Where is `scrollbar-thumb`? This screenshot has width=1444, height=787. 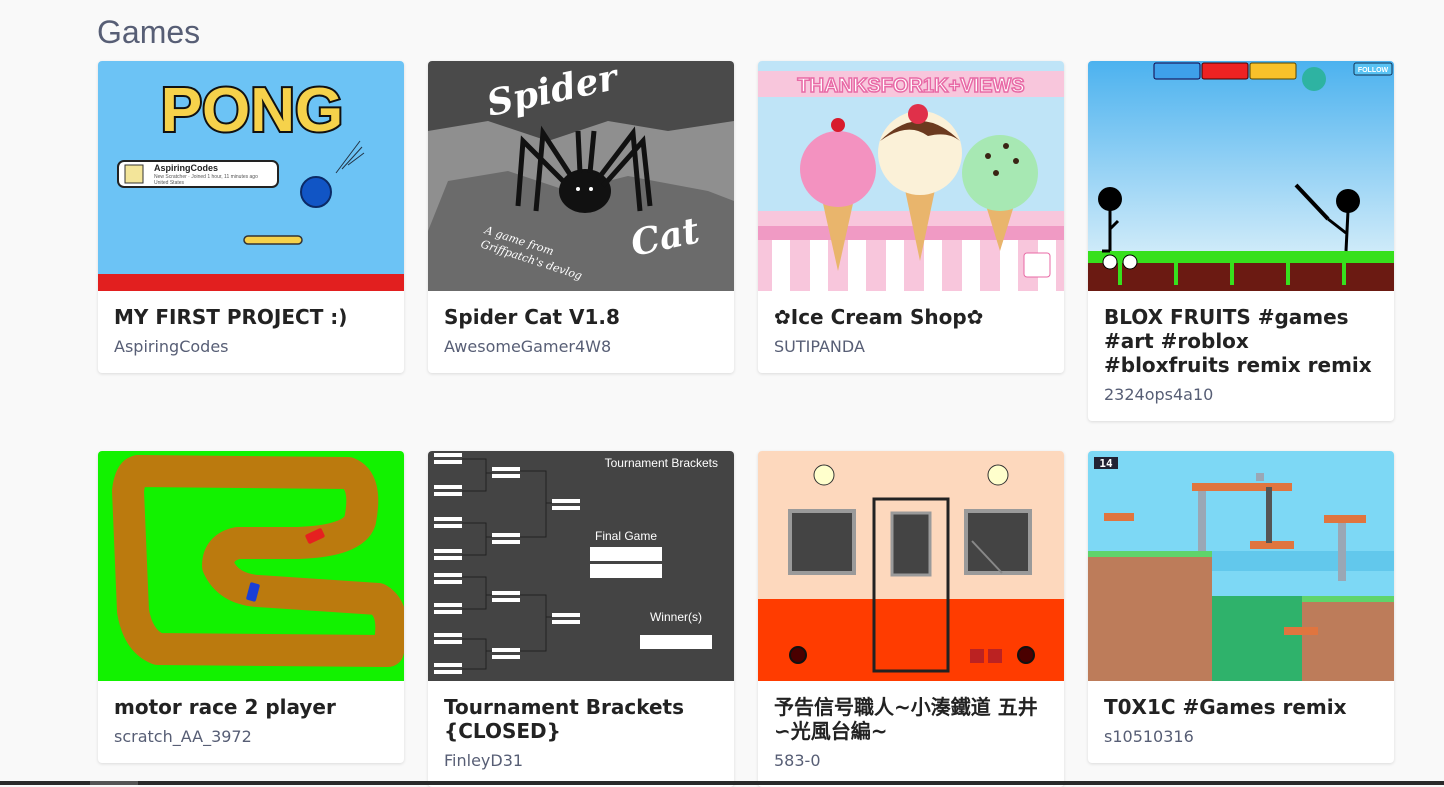
scrollbar-thumb is located at coordinates (114, 783).